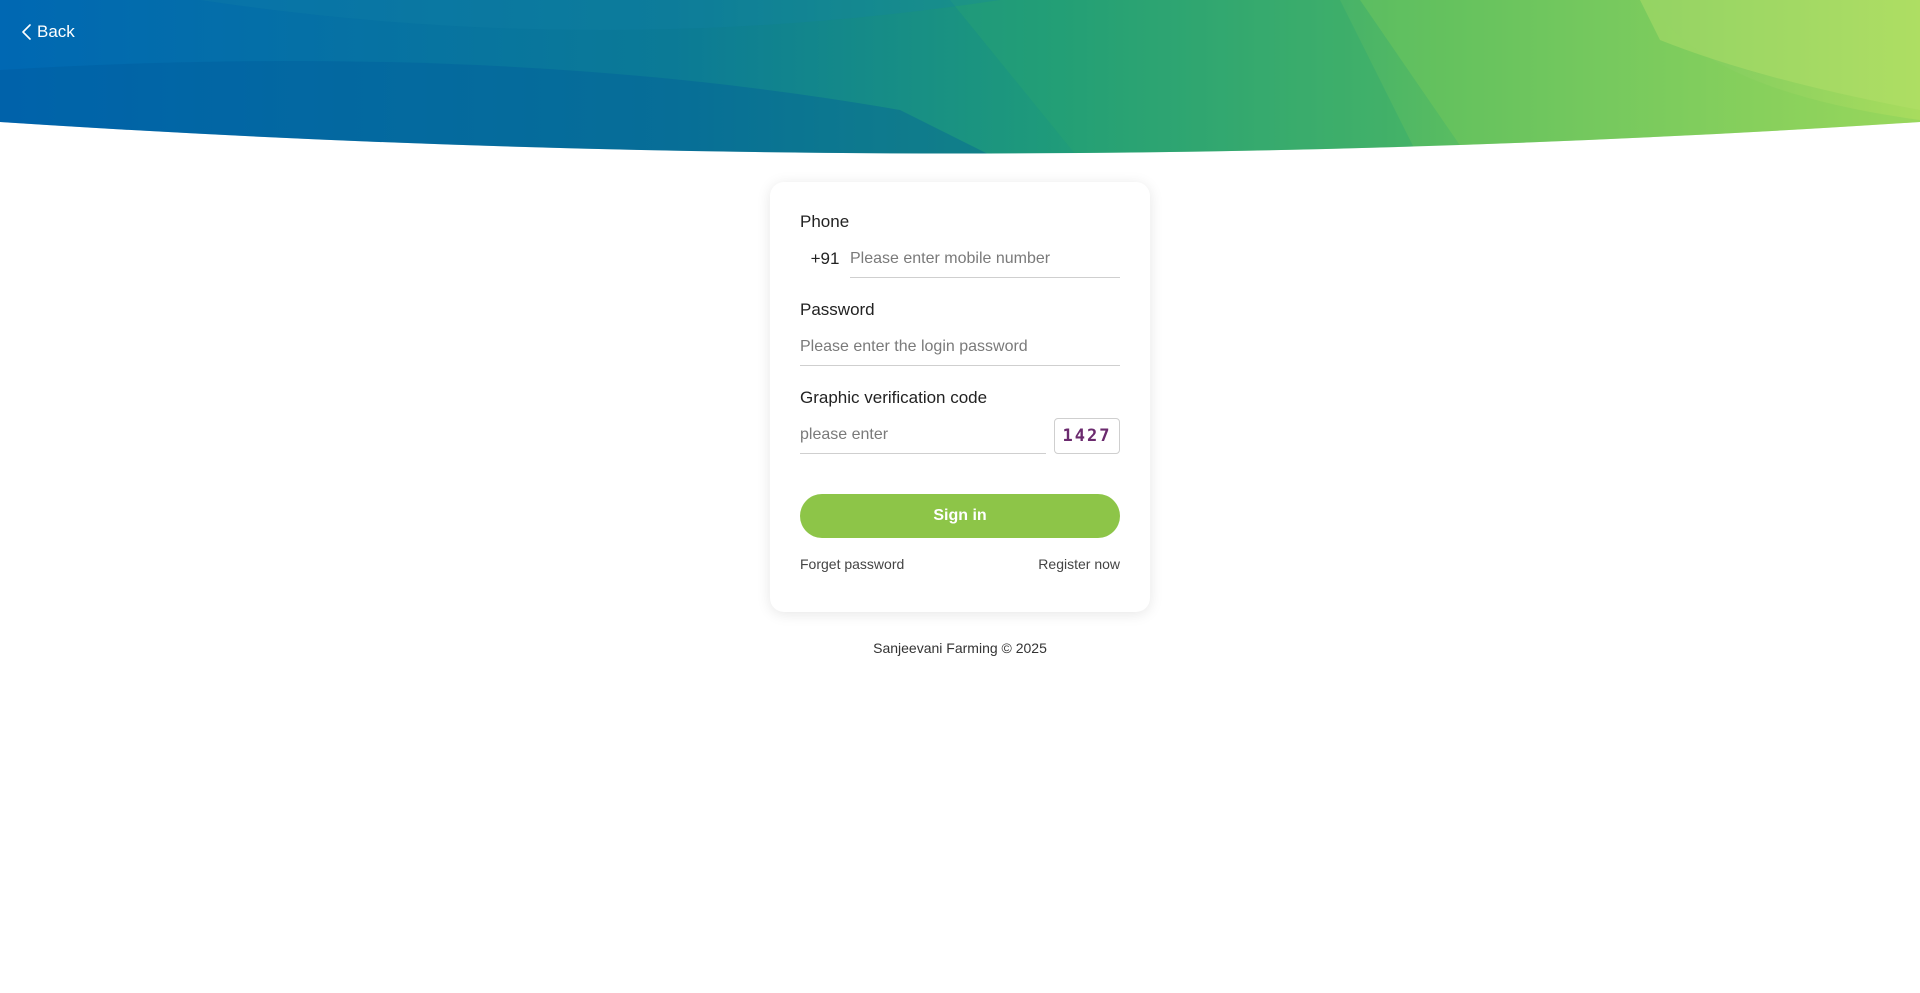 The image size is (1920, 993). I want to click on captcha-group: Graphic verification code 1427, so click(960, 421).